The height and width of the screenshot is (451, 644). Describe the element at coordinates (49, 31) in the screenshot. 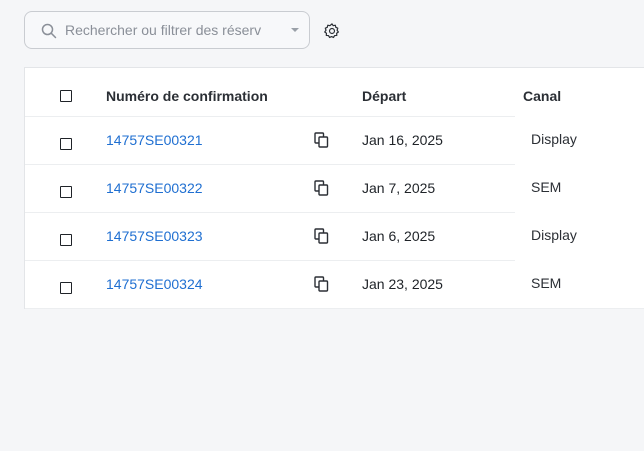

I see `search-icon` at that location.